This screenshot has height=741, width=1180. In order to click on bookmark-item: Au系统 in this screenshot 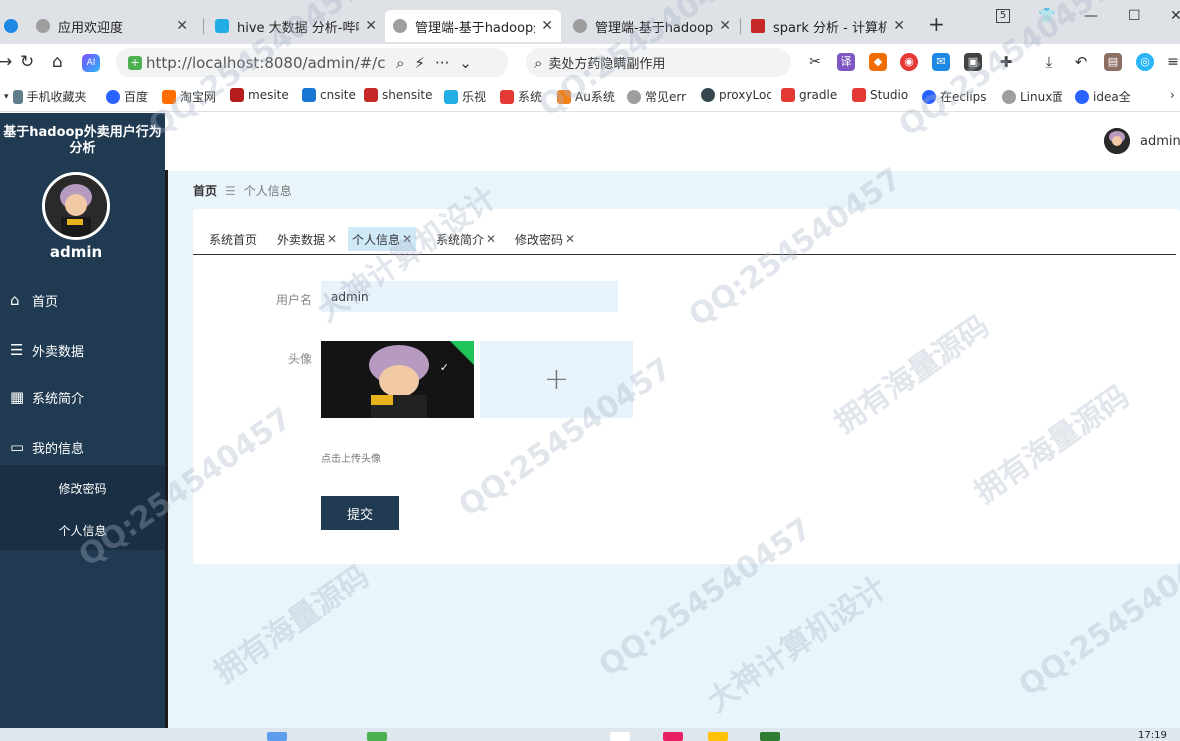, I will do `click(586, 96)`.